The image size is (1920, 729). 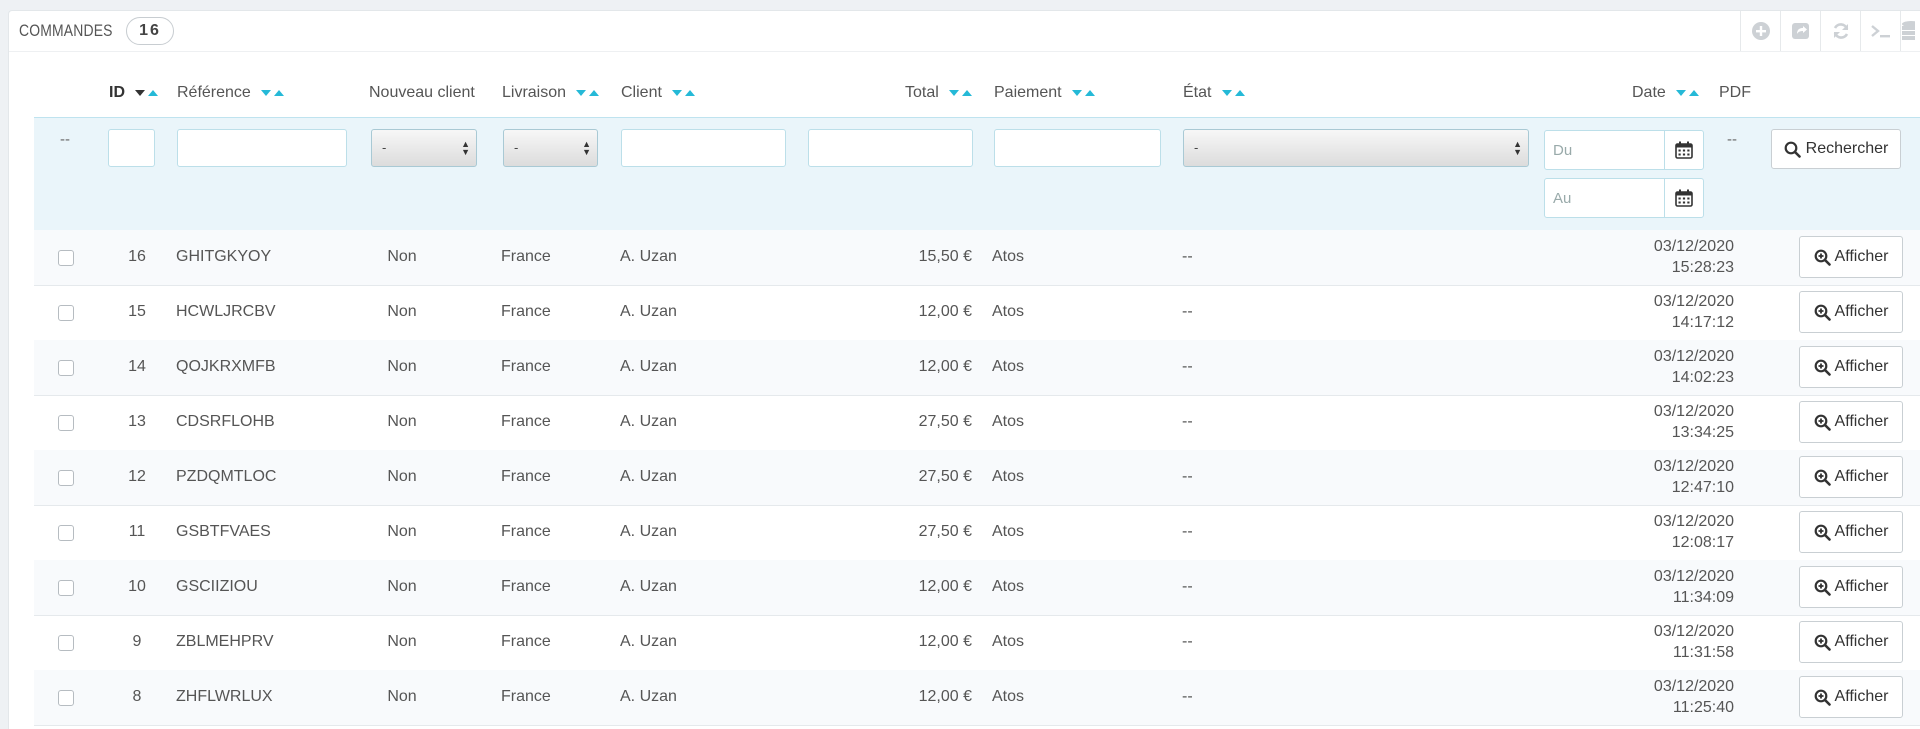 I want to click on order-date-time: 14:02:23, so click(x=1702, y=377).